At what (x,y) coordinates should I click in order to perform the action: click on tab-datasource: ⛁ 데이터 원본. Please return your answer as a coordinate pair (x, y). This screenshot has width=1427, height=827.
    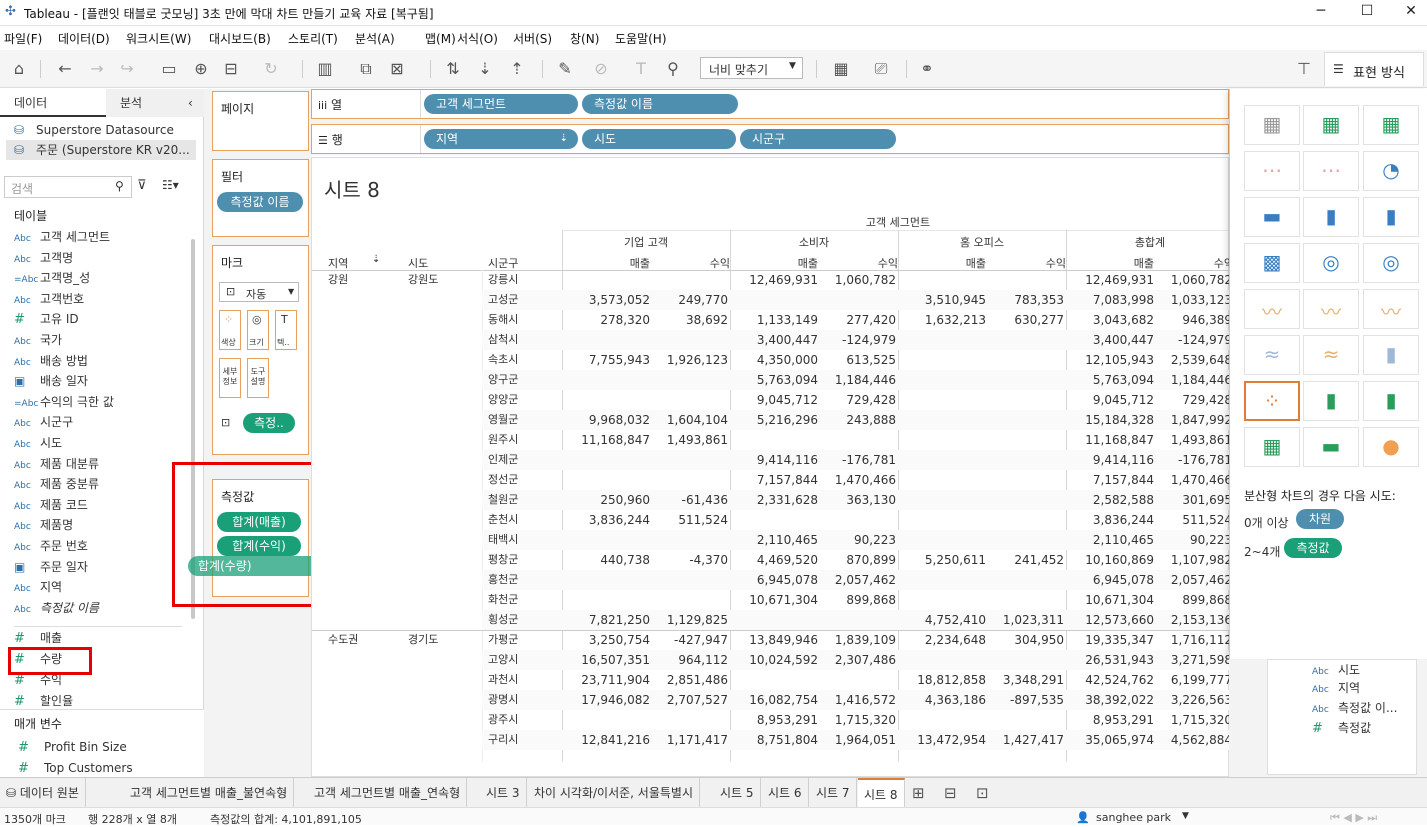
    Looking at the image, I should click on (43, 793).